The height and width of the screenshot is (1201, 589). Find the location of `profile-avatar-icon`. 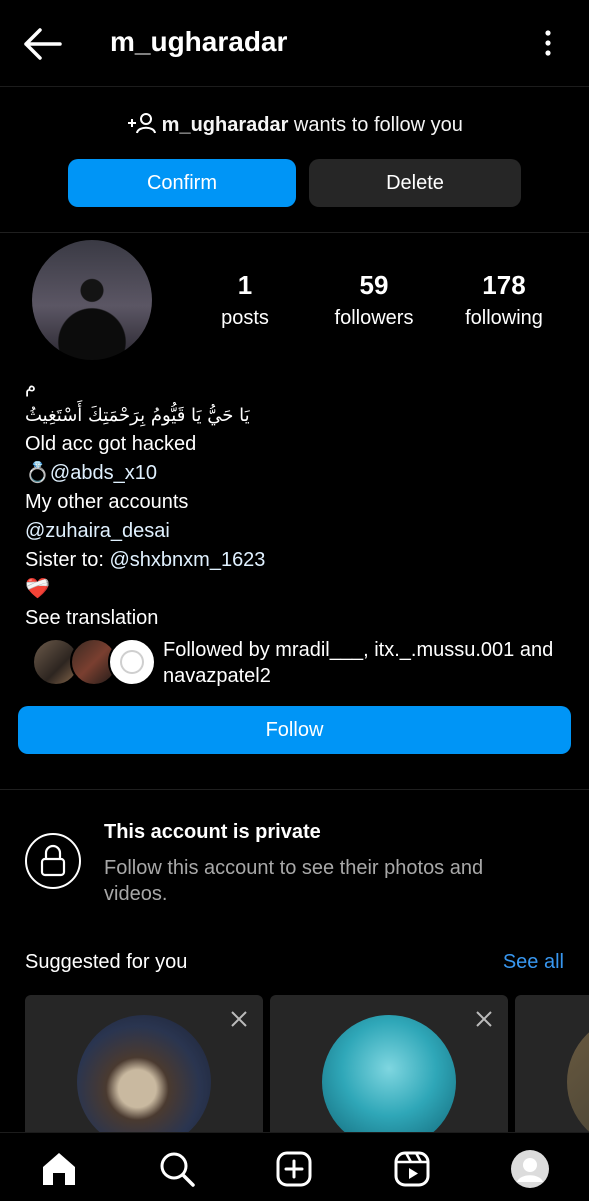

profile-avatar-icon is located at coordinates (530, 1169).